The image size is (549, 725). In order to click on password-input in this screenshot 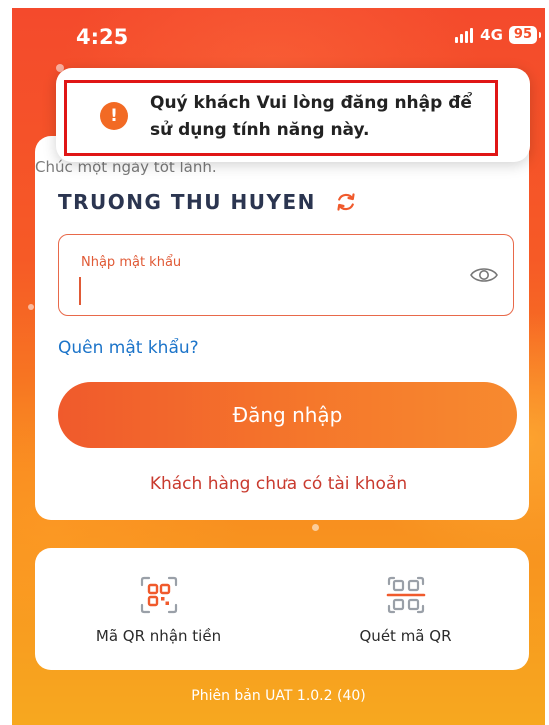, I will do `click(264, 291)`.